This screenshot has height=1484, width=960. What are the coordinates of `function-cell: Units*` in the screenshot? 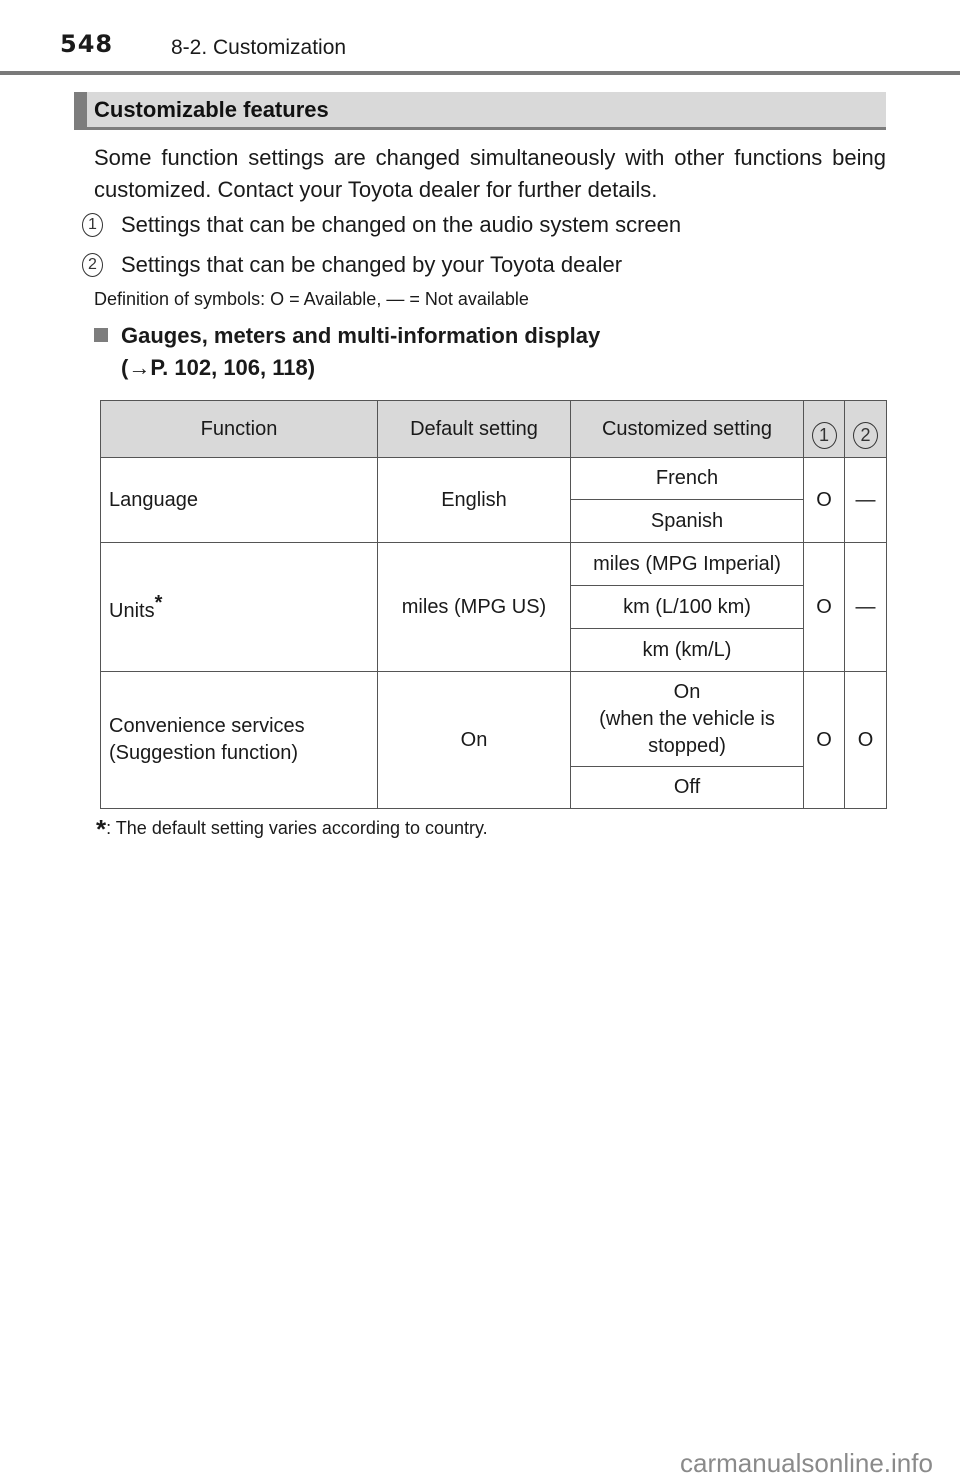 It's located at (239, 607).